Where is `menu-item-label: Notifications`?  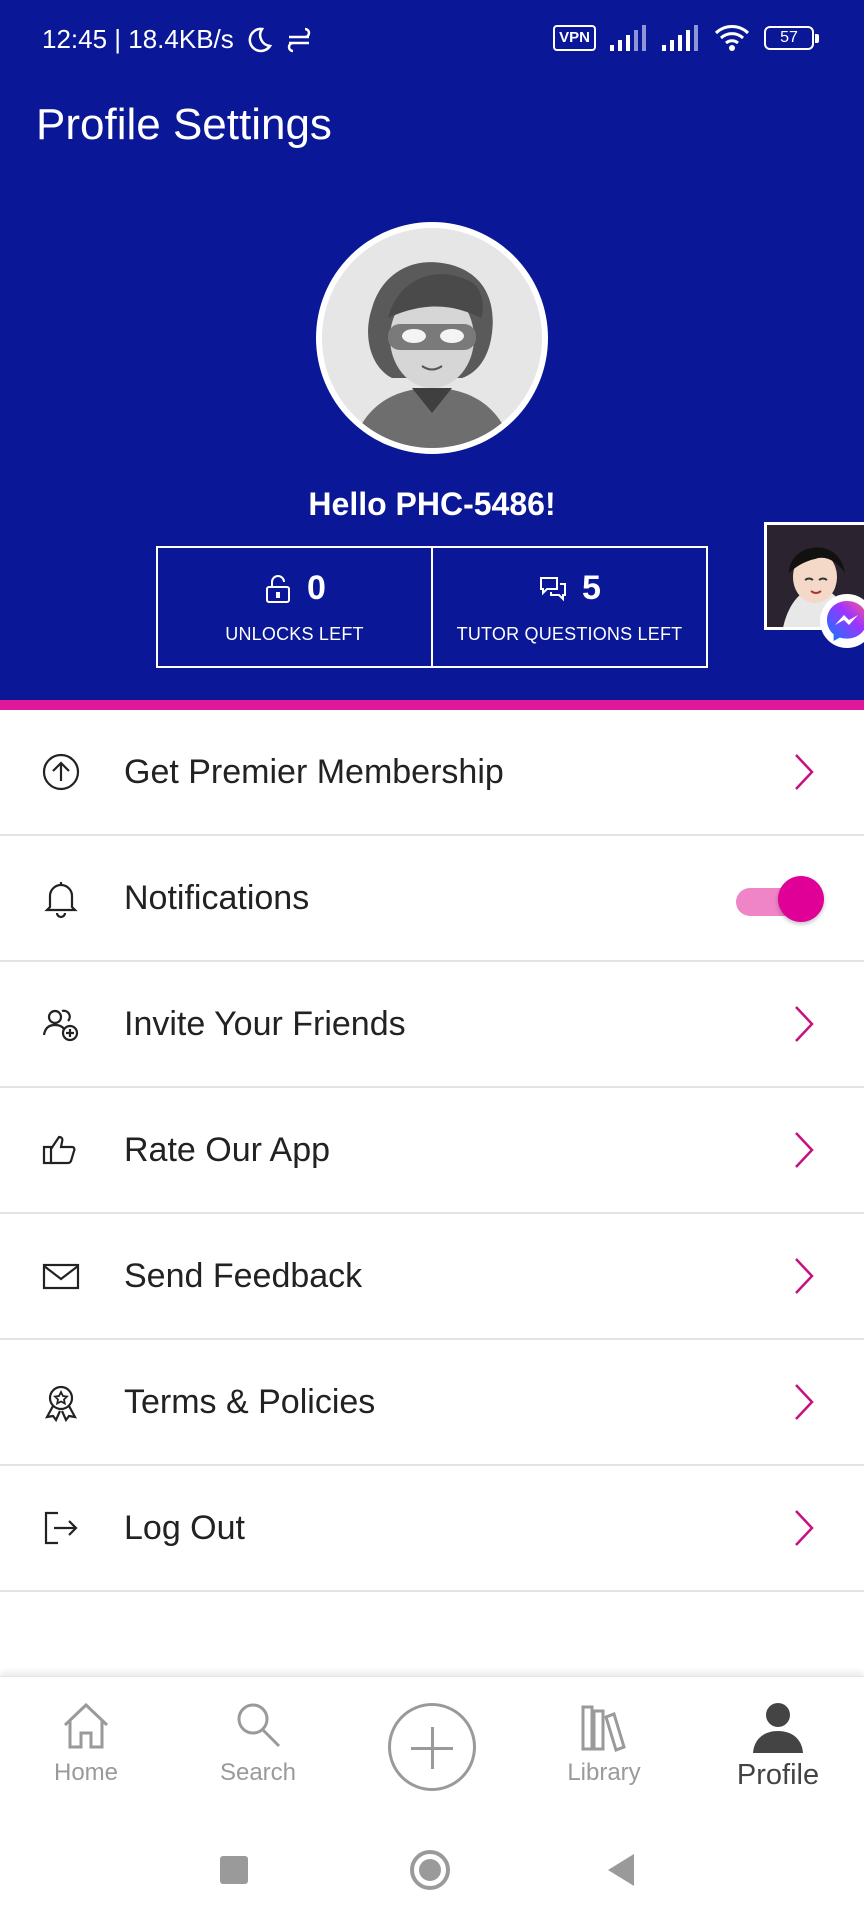
menu-item-label: Notifications is located at coordinates (217, 897).